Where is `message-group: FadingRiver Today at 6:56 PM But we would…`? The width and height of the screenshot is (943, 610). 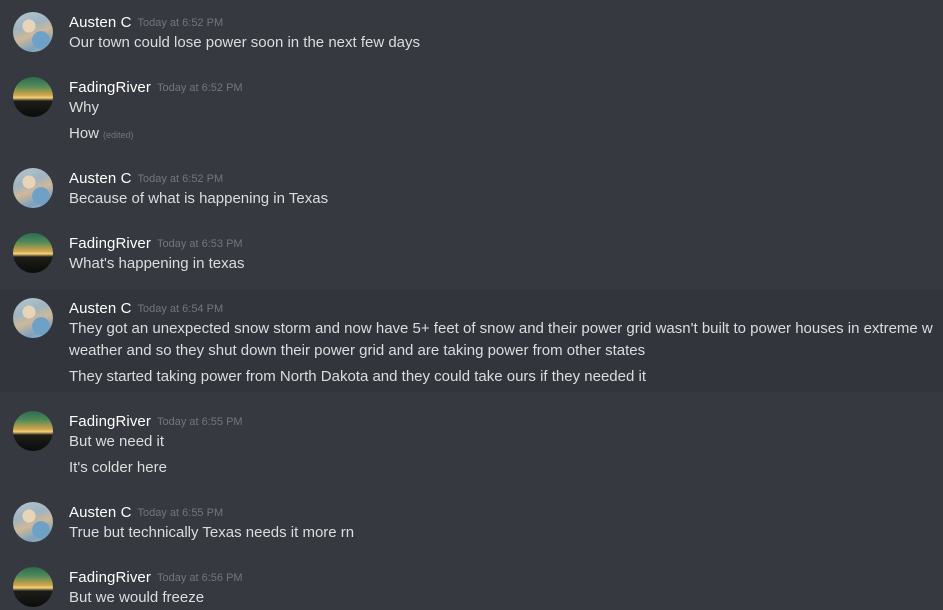
message-group: FadingRiver Today at 6:56 PM But we would… is located at coordinates (471, 588).